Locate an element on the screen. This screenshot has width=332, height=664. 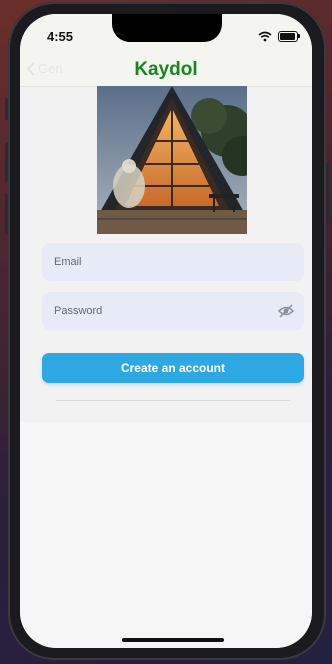
wifi-icon is located at coordinates (265, 36).